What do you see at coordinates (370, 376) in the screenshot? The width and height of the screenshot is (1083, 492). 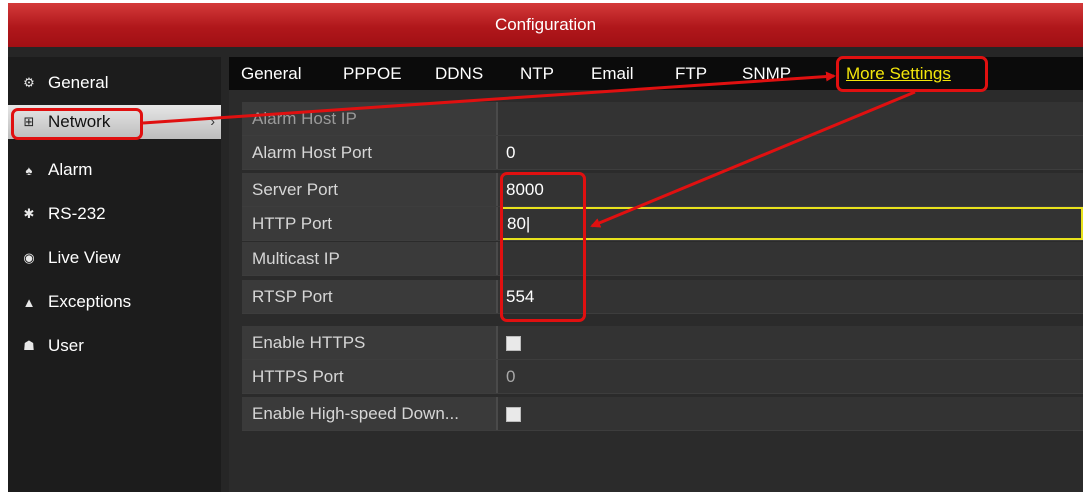 I see `https-port-label: HTTPS Port` at bounding box center [370, 376].